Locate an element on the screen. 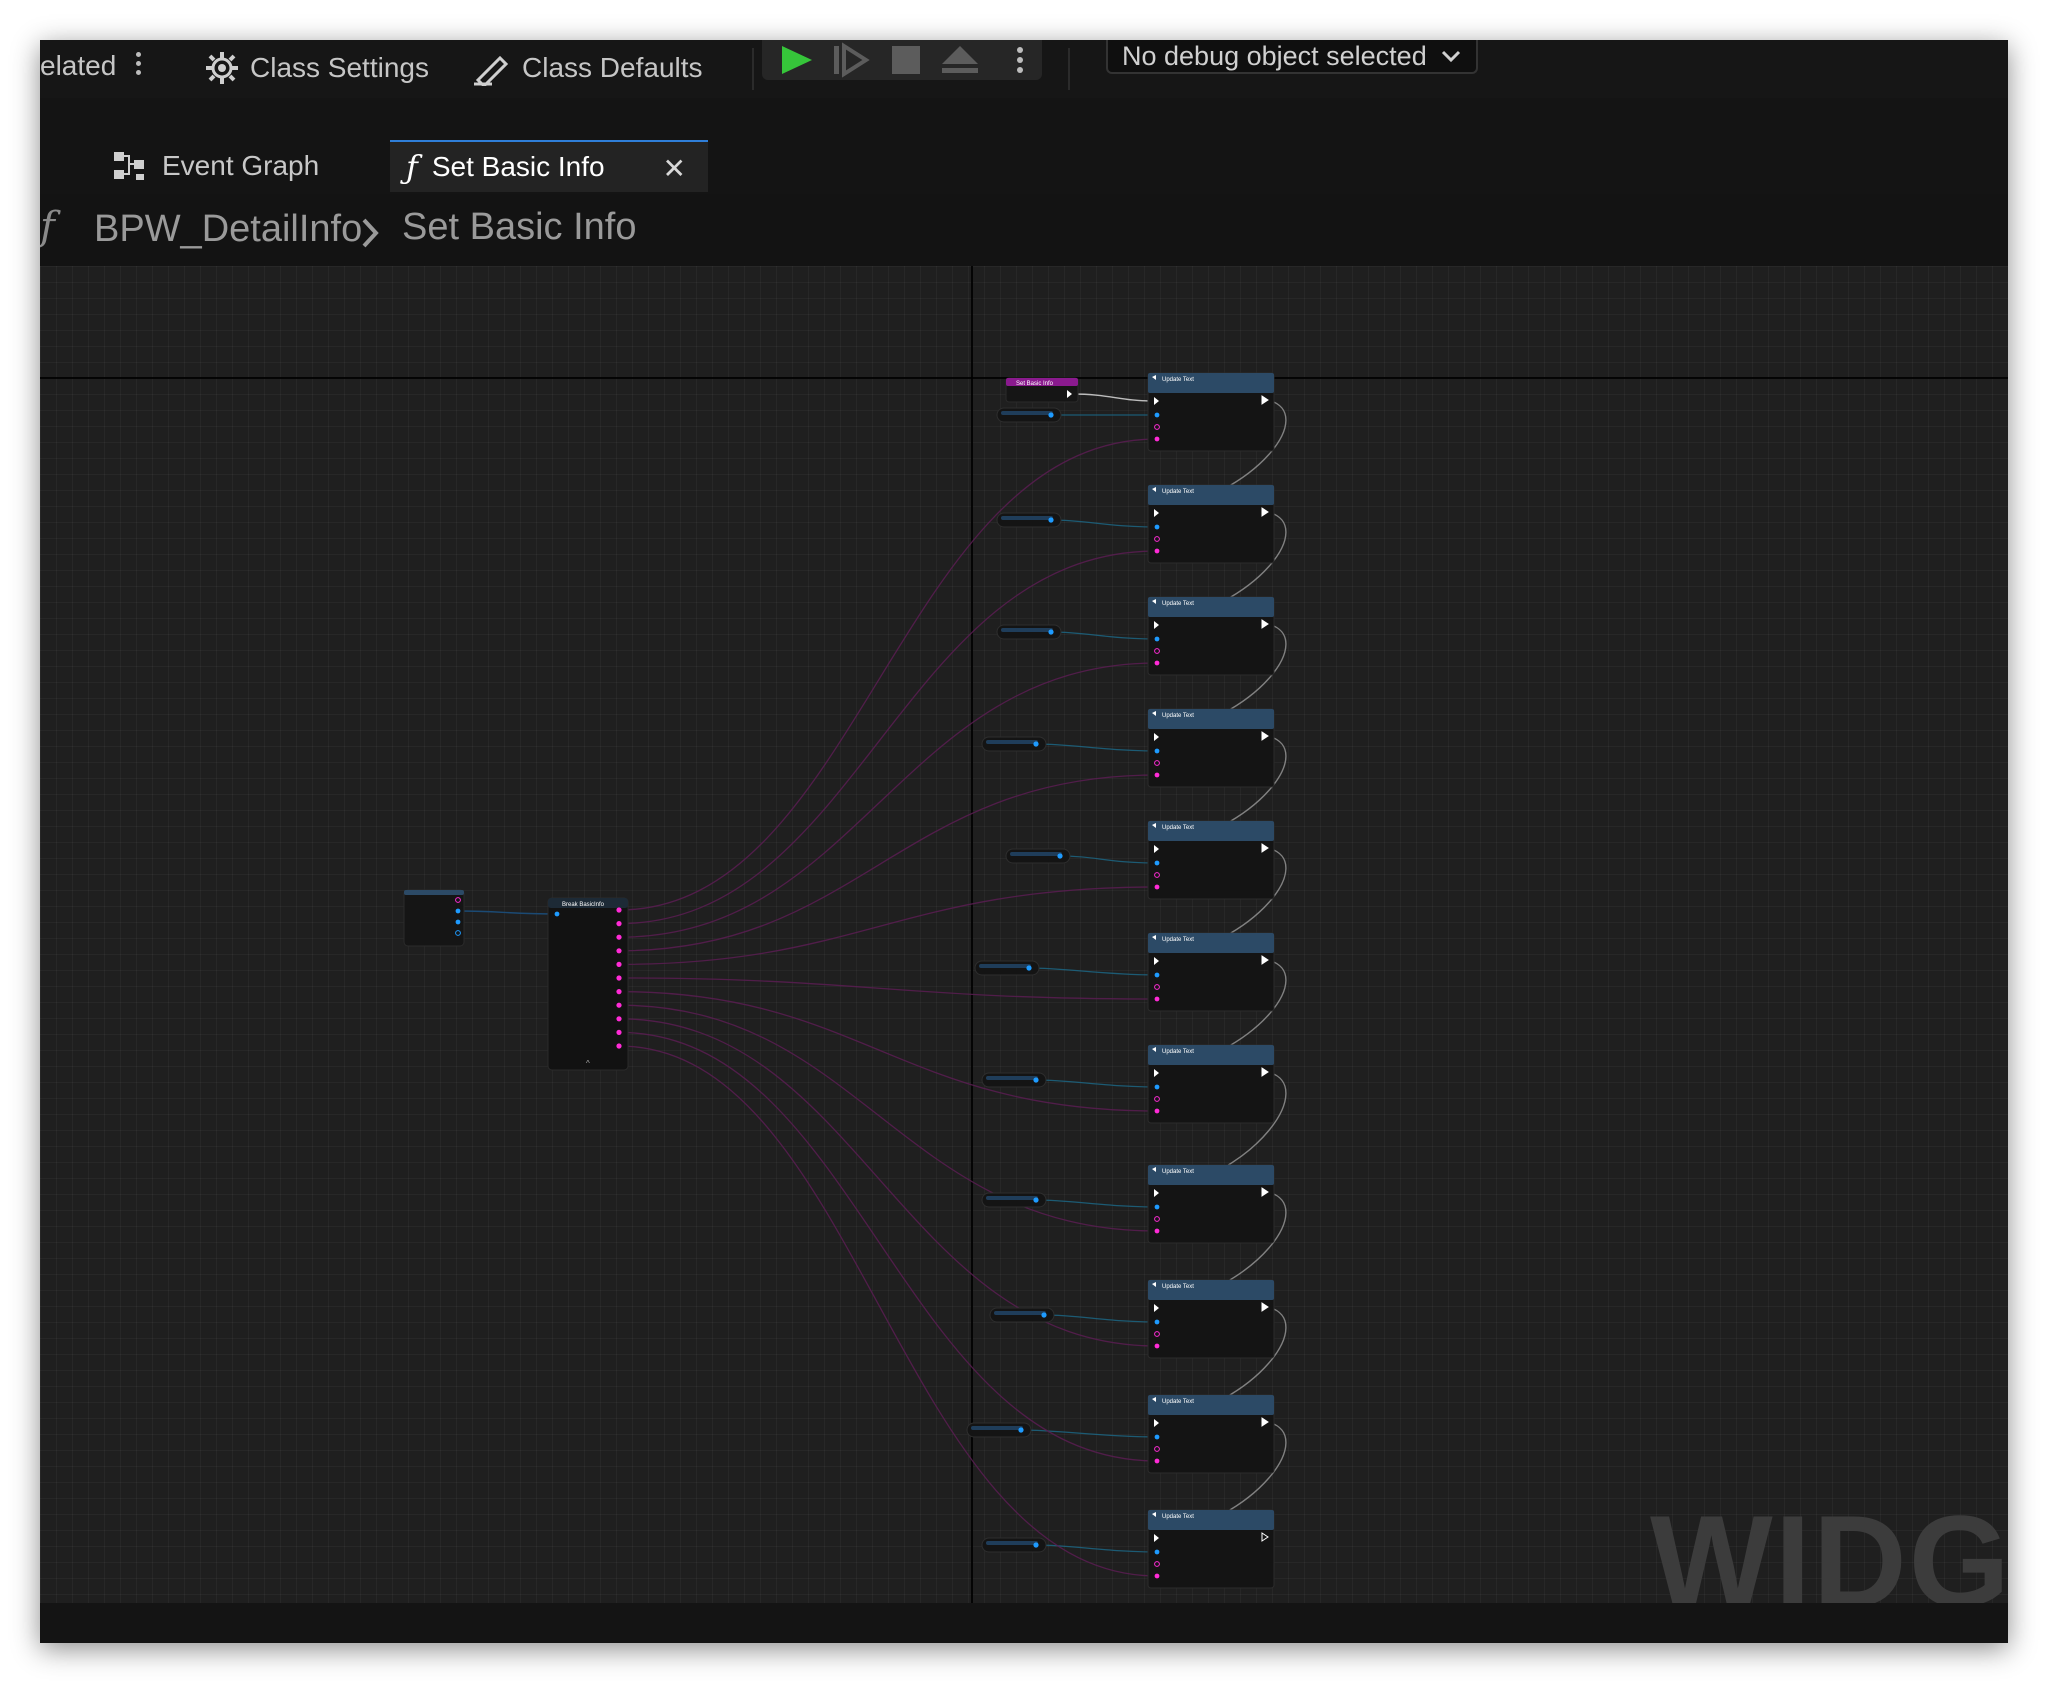  expand-caret-icon: ^ is located at coordinates (588, 1063).